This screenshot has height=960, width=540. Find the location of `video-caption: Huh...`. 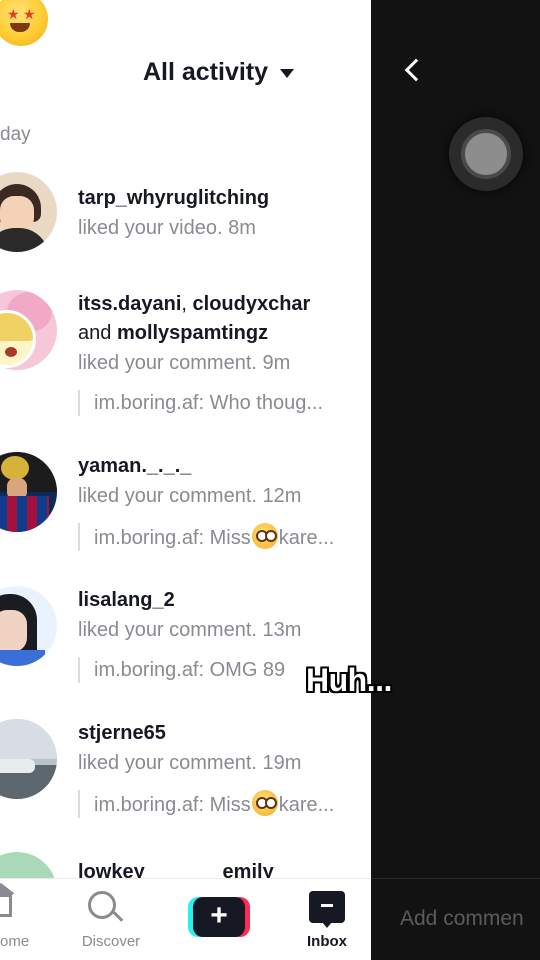

video-caption: Huh... is located at coordinates (349, 680).